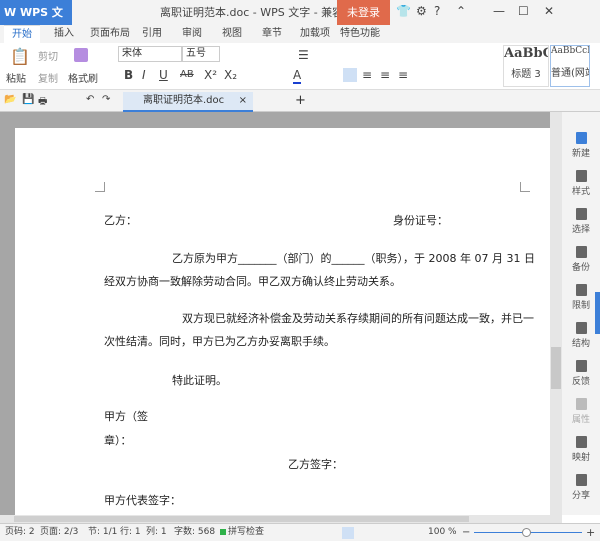 The height and width of the screenshot is (541, 600). Describe the element at coordinates (210, 75) in the screenshot. I see `superscript-button: X²` at that location.